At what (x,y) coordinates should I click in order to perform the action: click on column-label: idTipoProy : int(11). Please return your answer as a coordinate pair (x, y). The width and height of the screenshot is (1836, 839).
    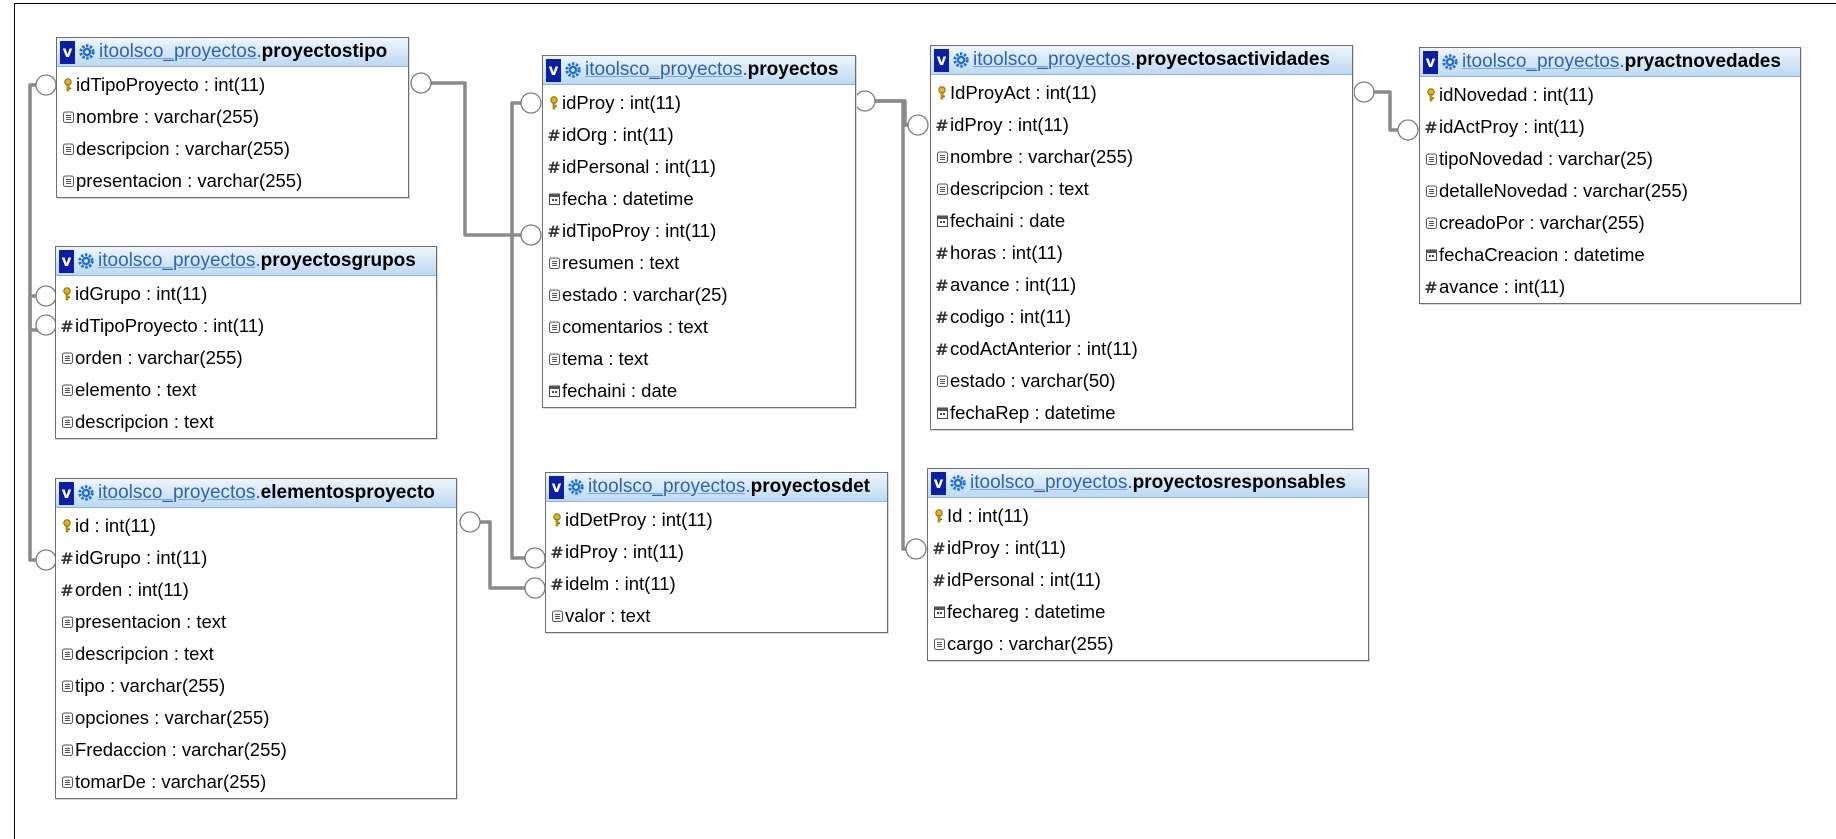
    Looking at the image, I should click on (639, 230).